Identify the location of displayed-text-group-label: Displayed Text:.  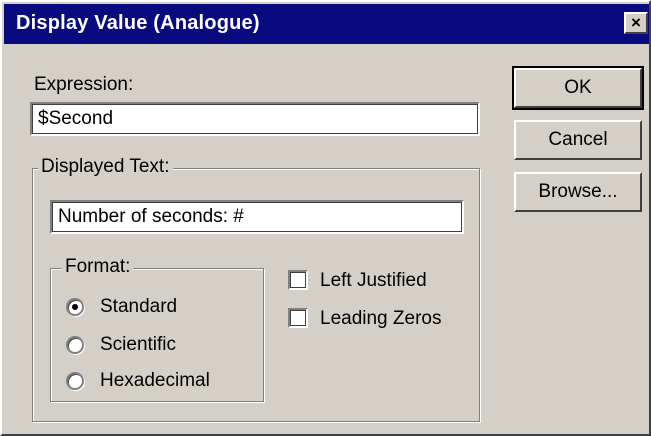
(105, 167).